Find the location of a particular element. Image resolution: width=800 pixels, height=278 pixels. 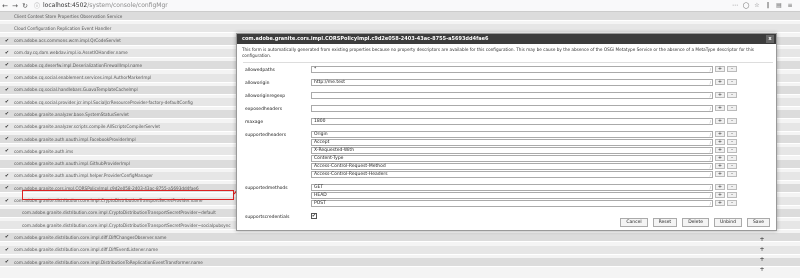

supportedheaders-input: X-Requested-With ∕ is located at coordinates (512, 150).